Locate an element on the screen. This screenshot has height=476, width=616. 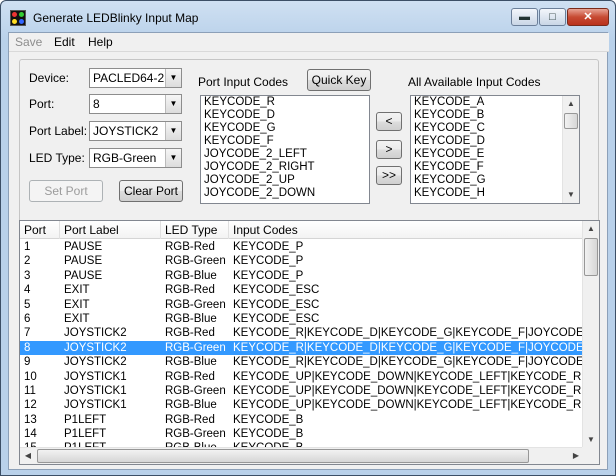
table-row: 14 P1LEFT RGB-Green KEYCODE_B is located at coordinates (302, 434).